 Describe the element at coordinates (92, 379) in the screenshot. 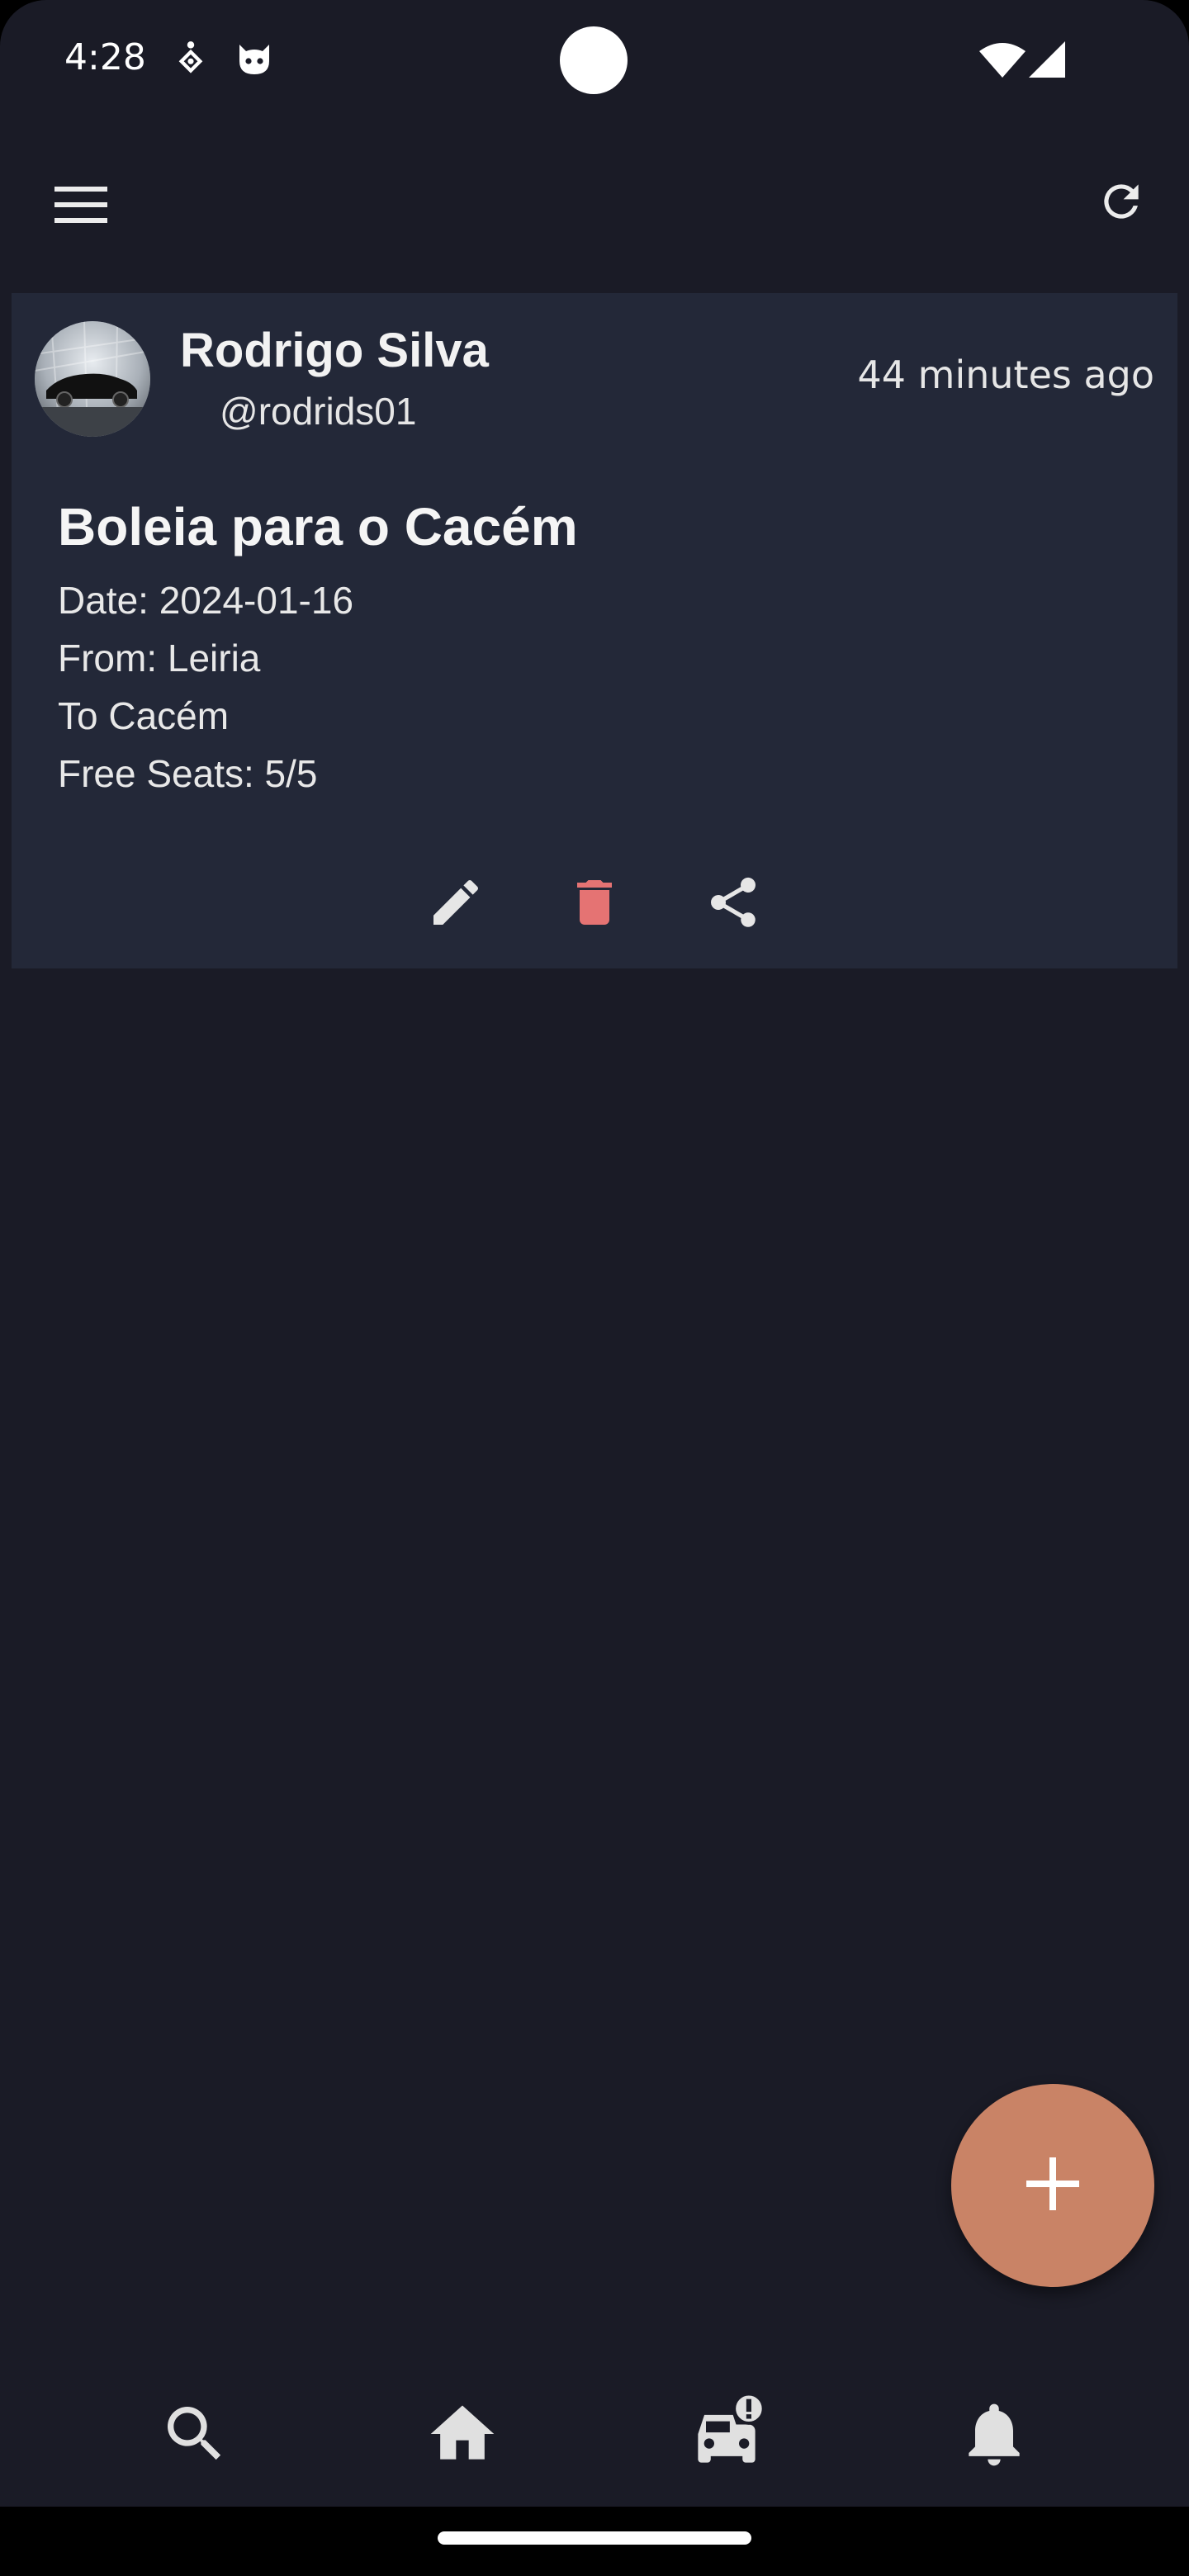

I see `avatar` at that location.